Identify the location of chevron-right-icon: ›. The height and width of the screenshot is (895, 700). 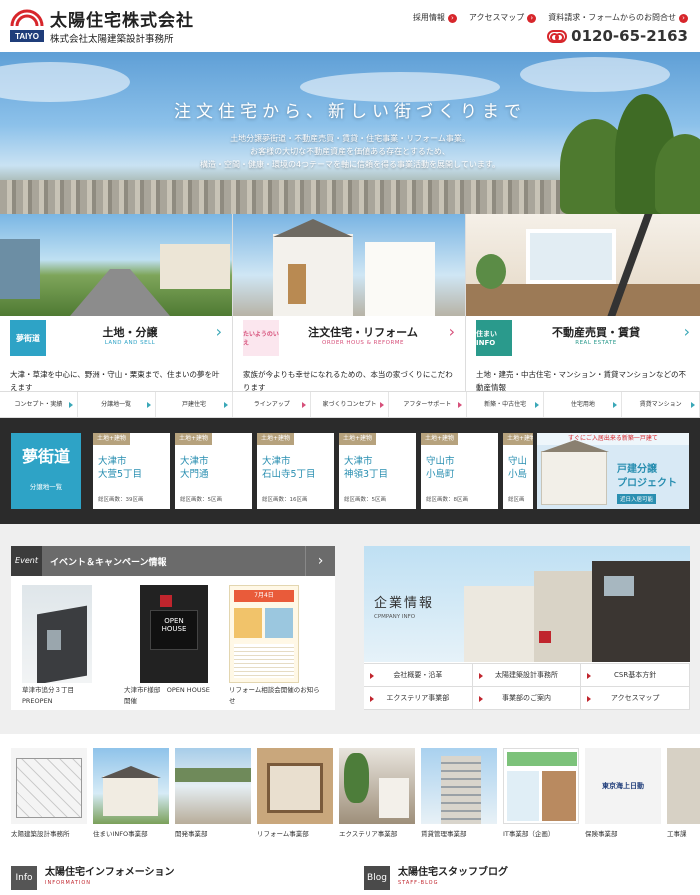
(320, 561).